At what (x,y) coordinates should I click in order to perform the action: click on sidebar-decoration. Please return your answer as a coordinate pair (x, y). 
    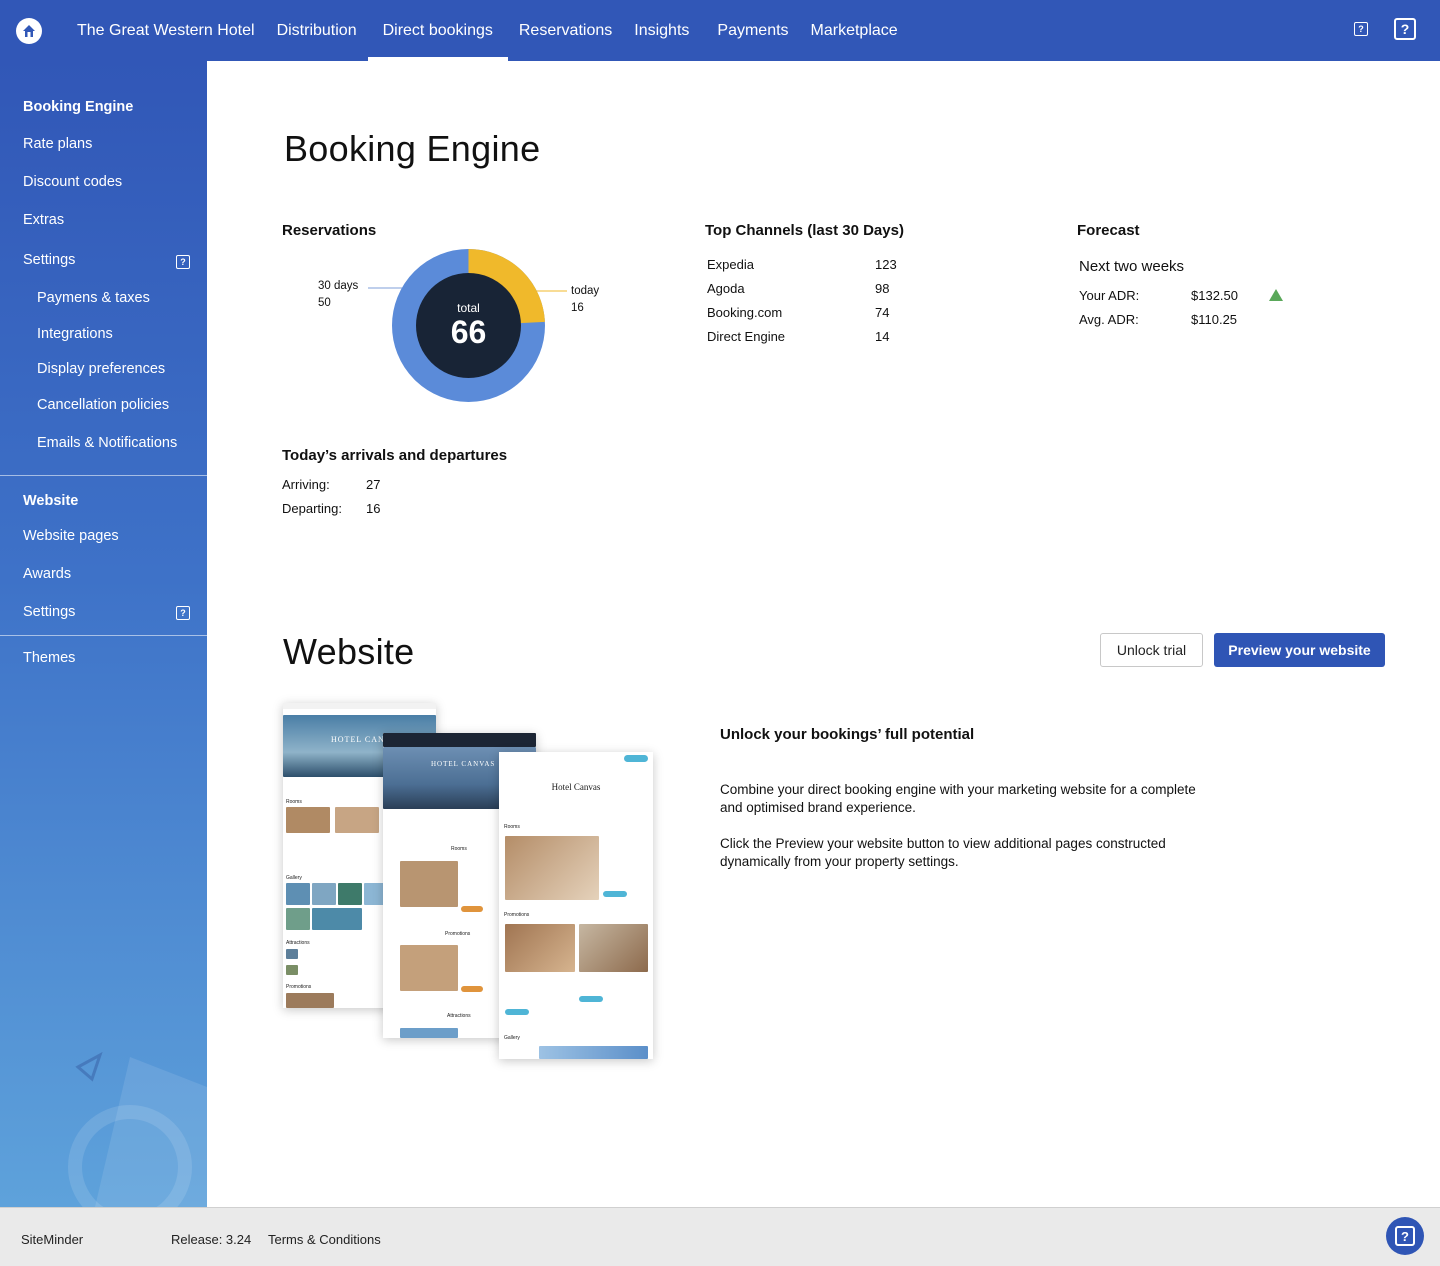
    Looking at the image, I should click on (137, 1129).